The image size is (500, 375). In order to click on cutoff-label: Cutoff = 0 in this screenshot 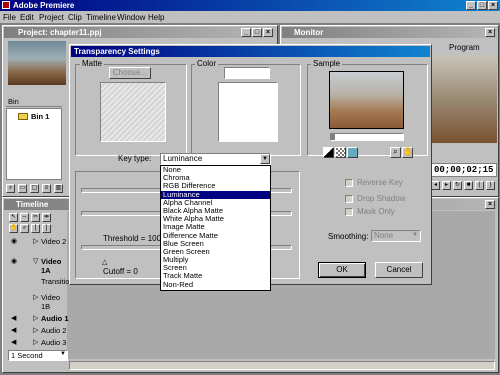, I will do `click(120, 271)`.